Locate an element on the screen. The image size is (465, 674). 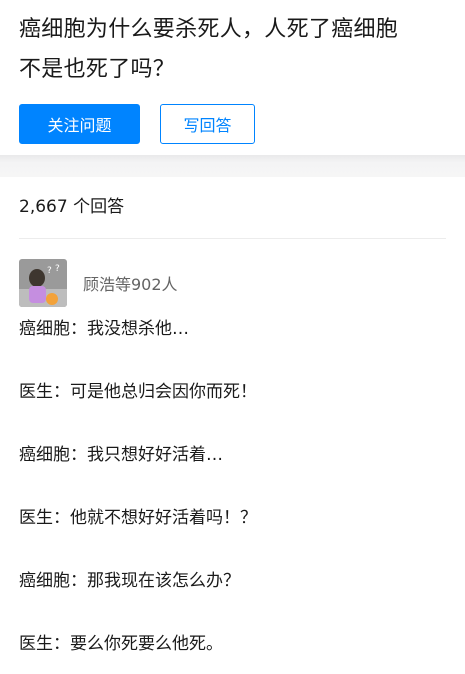
answer-meta: ? ? 顾浩等902人 is located at coordinates (232, 283).